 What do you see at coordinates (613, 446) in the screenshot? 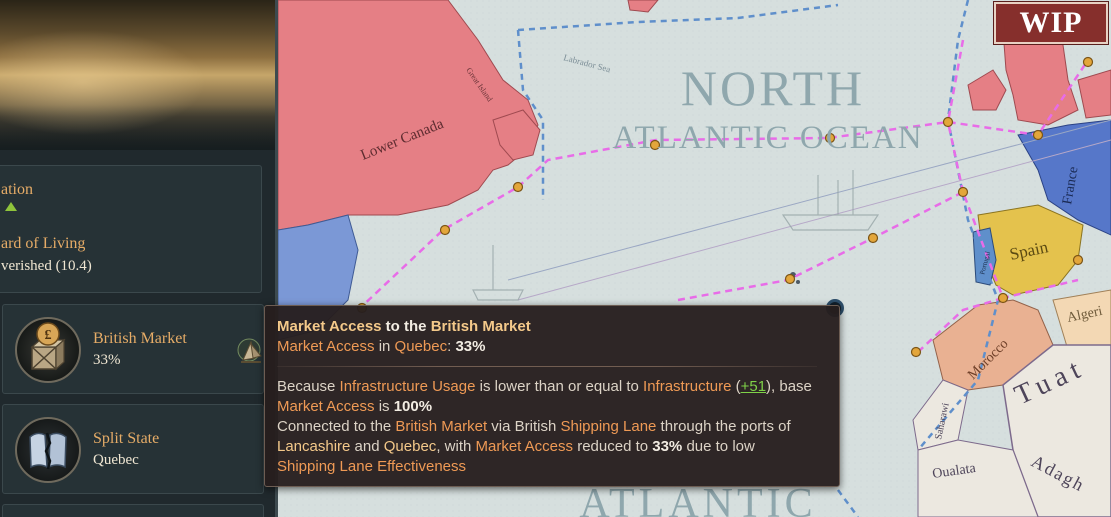
I see `tt-b4-f: reduced to` at bounding box center [613, 446].